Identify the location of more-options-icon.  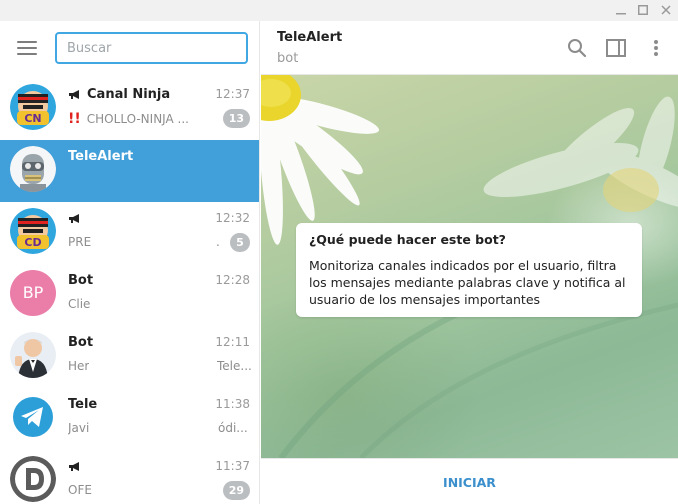
(656, 48).